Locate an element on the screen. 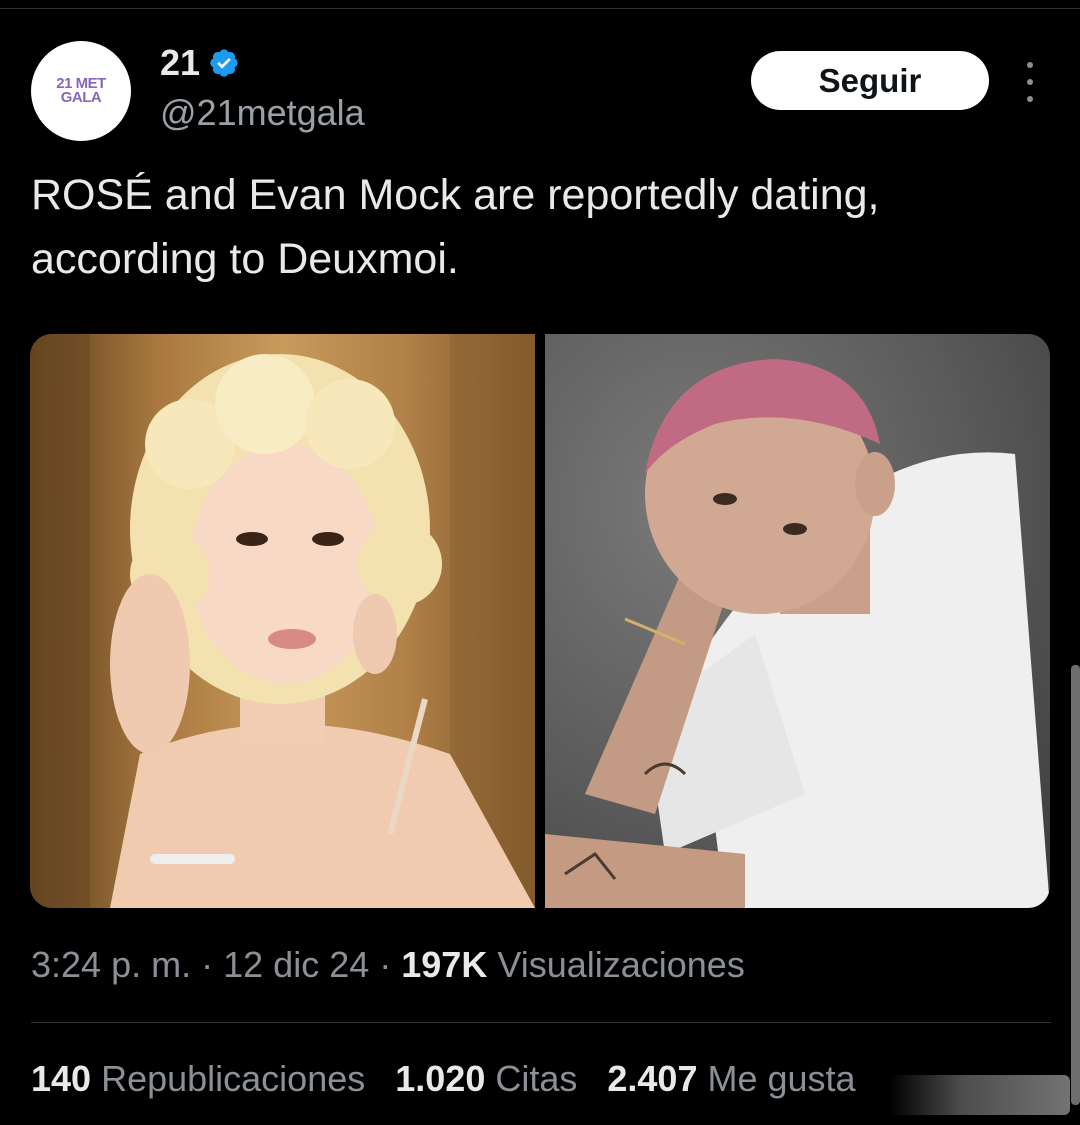  account-handle: @21metgala is located at coordinates (262, 113).